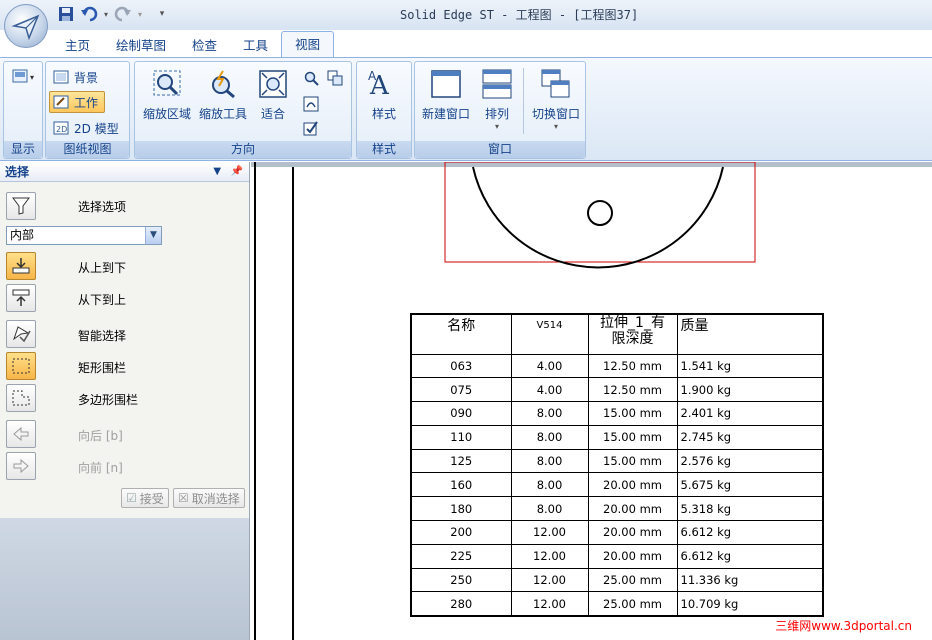 This screenshot has width=932, height=640. Describe the element at coordinates (86, 77) in the screenshot. I see `background-label: 背景` at that location.